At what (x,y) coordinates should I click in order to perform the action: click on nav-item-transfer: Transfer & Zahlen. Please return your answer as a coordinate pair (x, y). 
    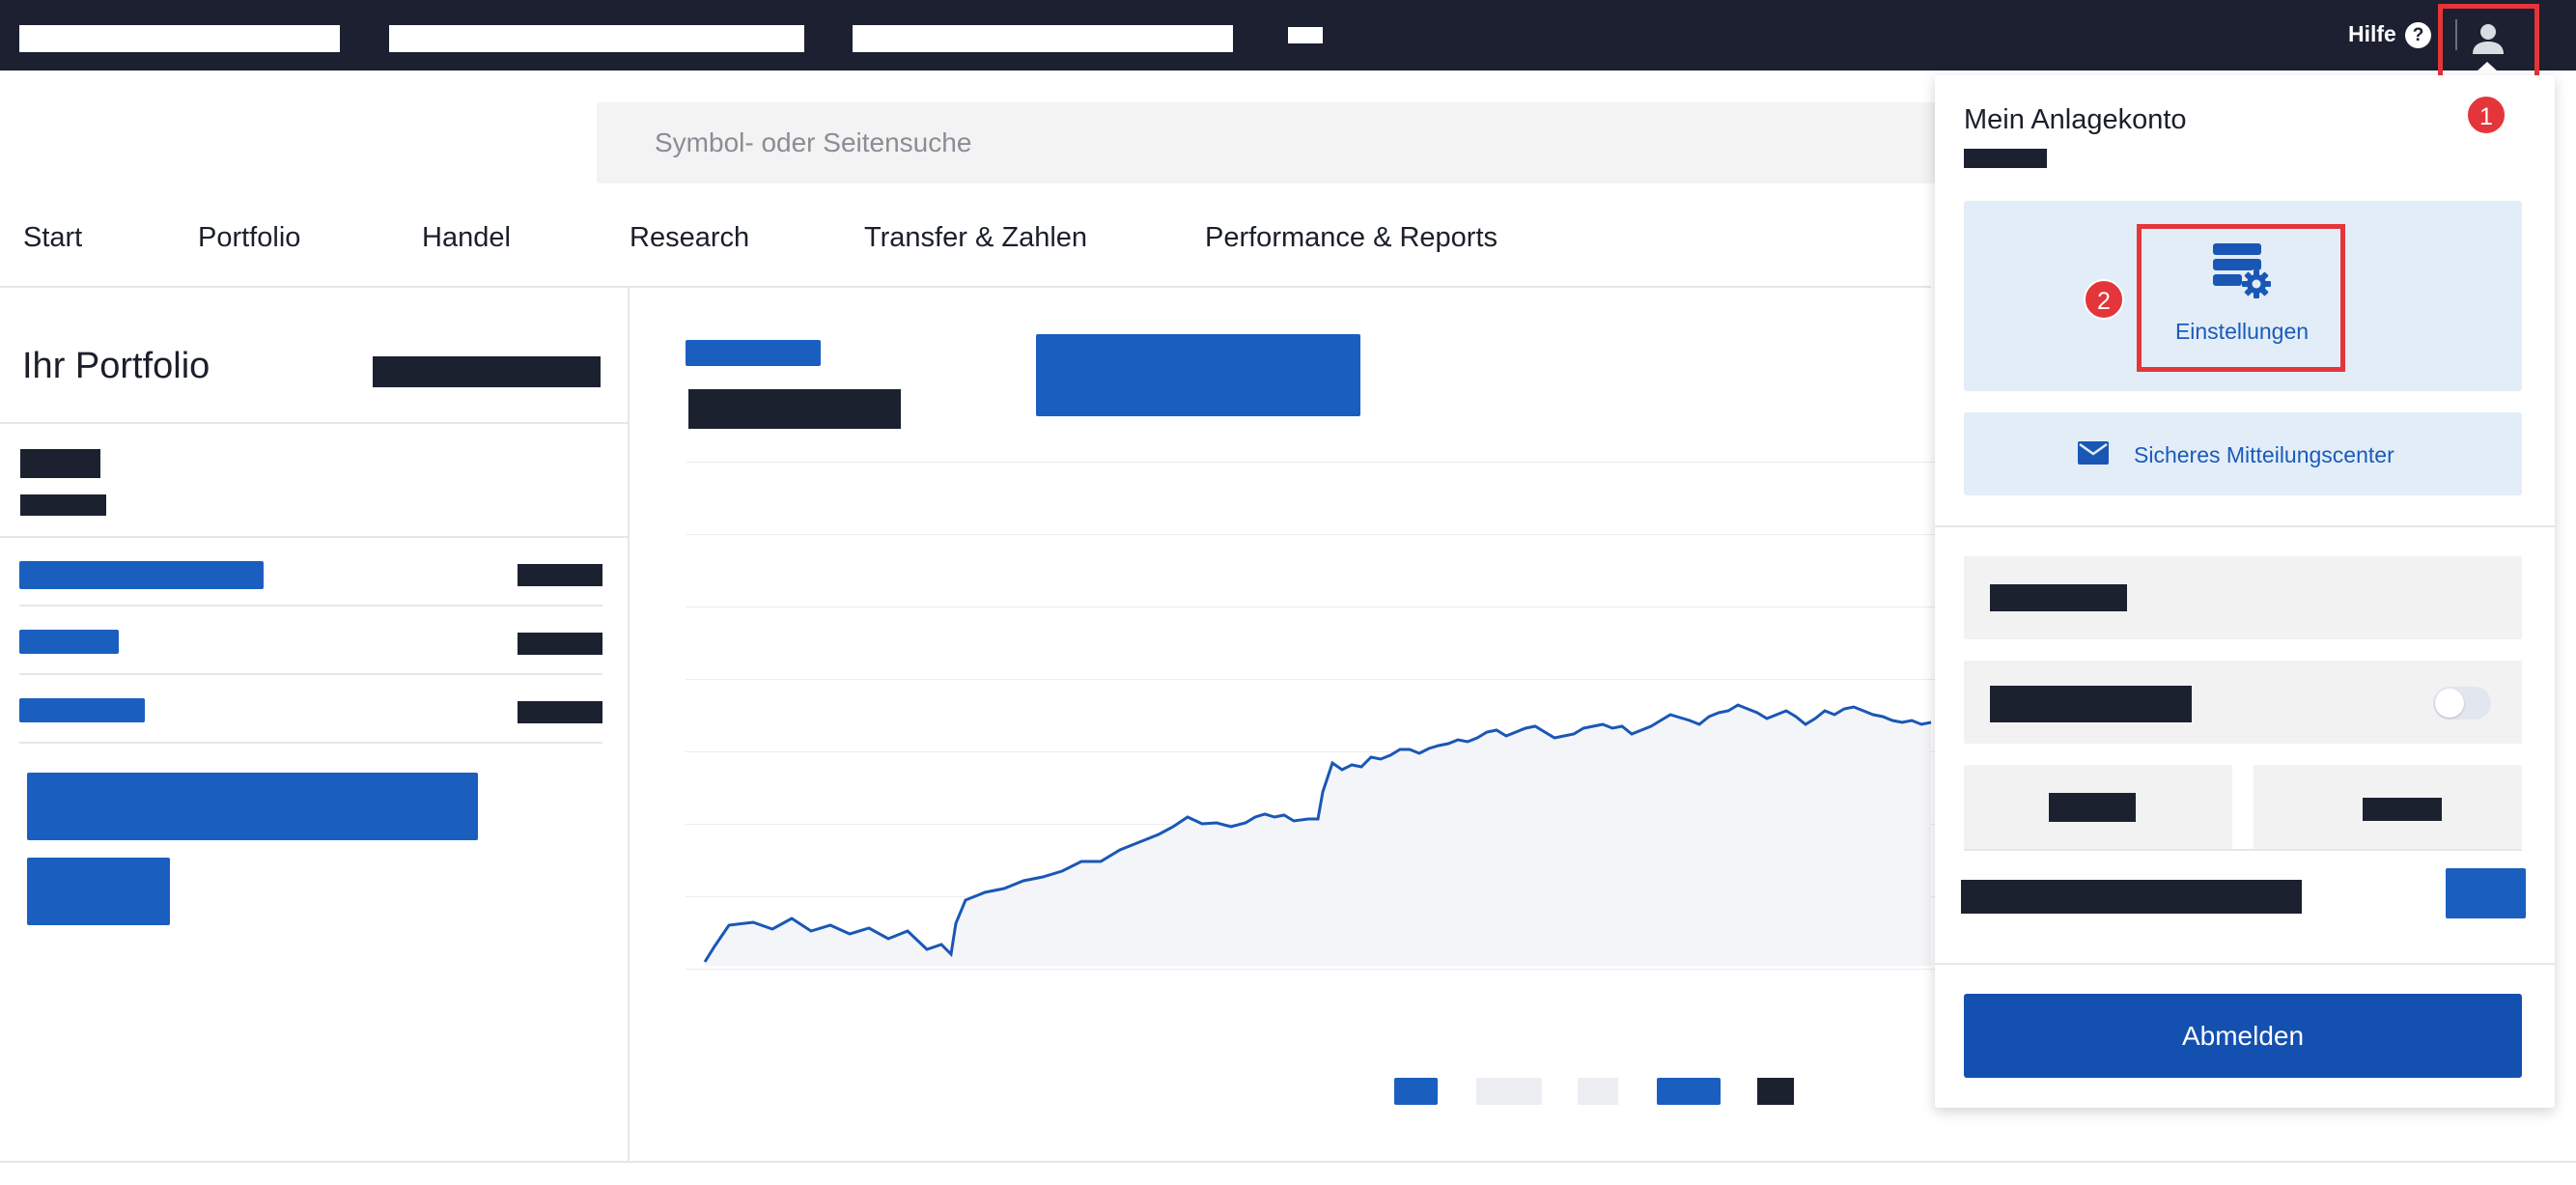
    Looking at the image, I should click on (976, 238).